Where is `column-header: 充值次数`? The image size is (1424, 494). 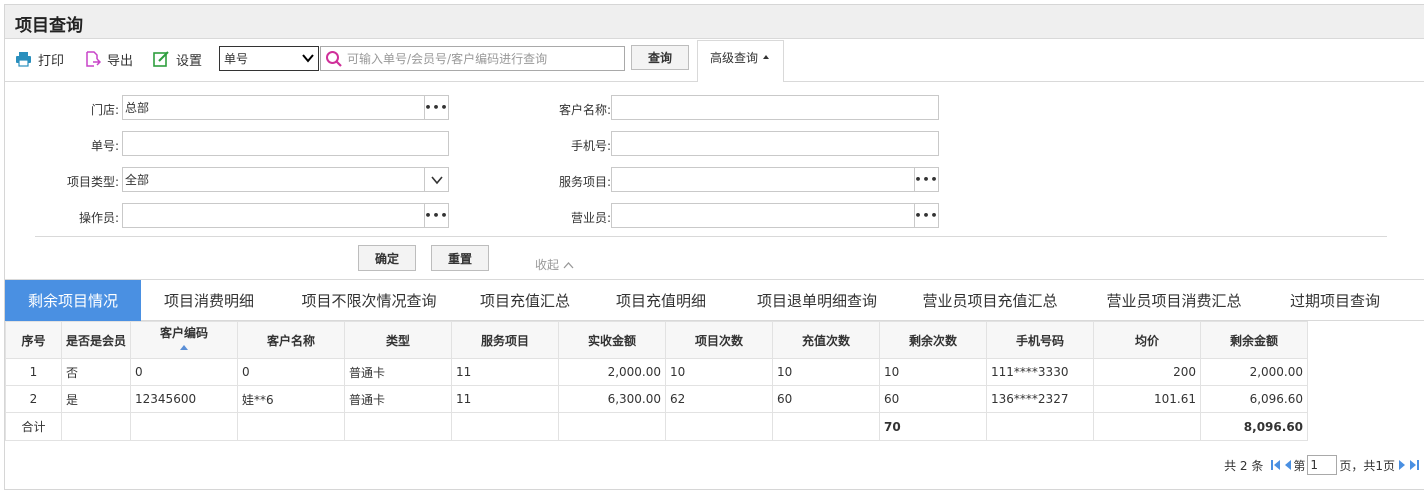
column-header: 充值次数 is located at coordinates (826, 340).